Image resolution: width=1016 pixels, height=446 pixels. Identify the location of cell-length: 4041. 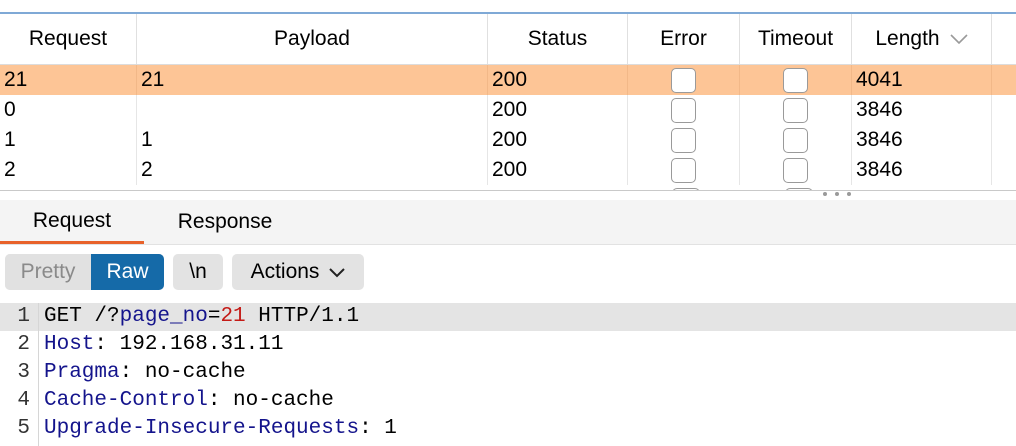
(922, 80).